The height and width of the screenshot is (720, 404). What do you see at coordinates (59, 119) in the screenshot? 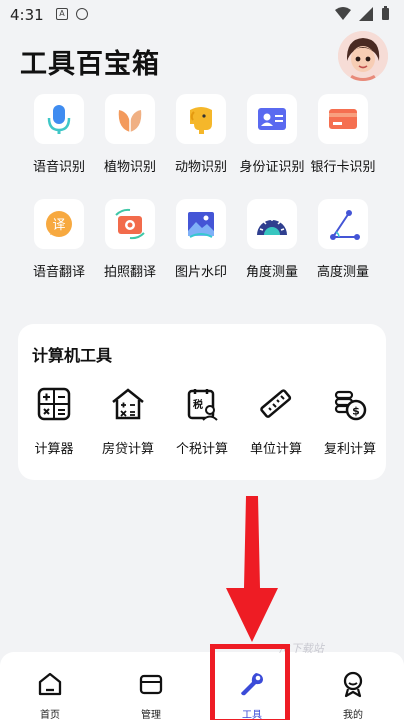
I see `microphone-icon` at bounding box center [59, 119].